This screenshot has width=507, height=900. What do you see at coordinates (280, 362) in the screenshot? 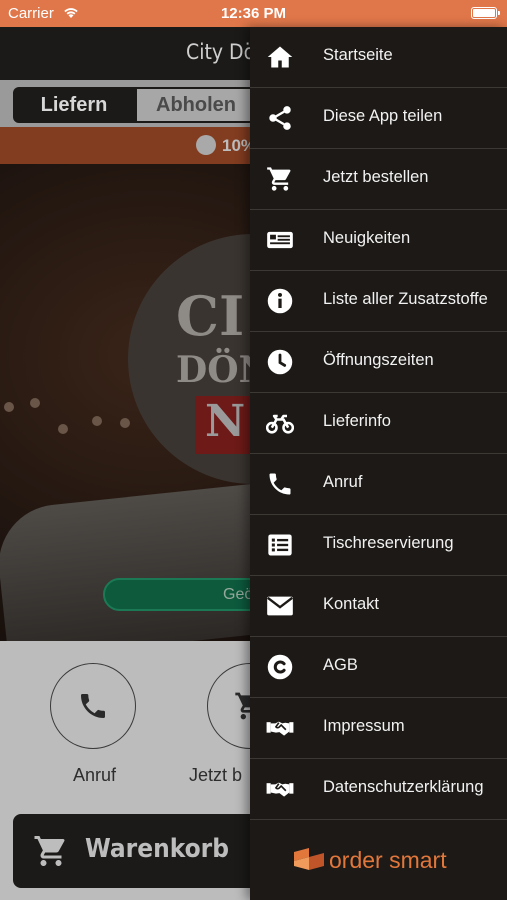
I see `clock-icon` at bounding box center [280, 362].